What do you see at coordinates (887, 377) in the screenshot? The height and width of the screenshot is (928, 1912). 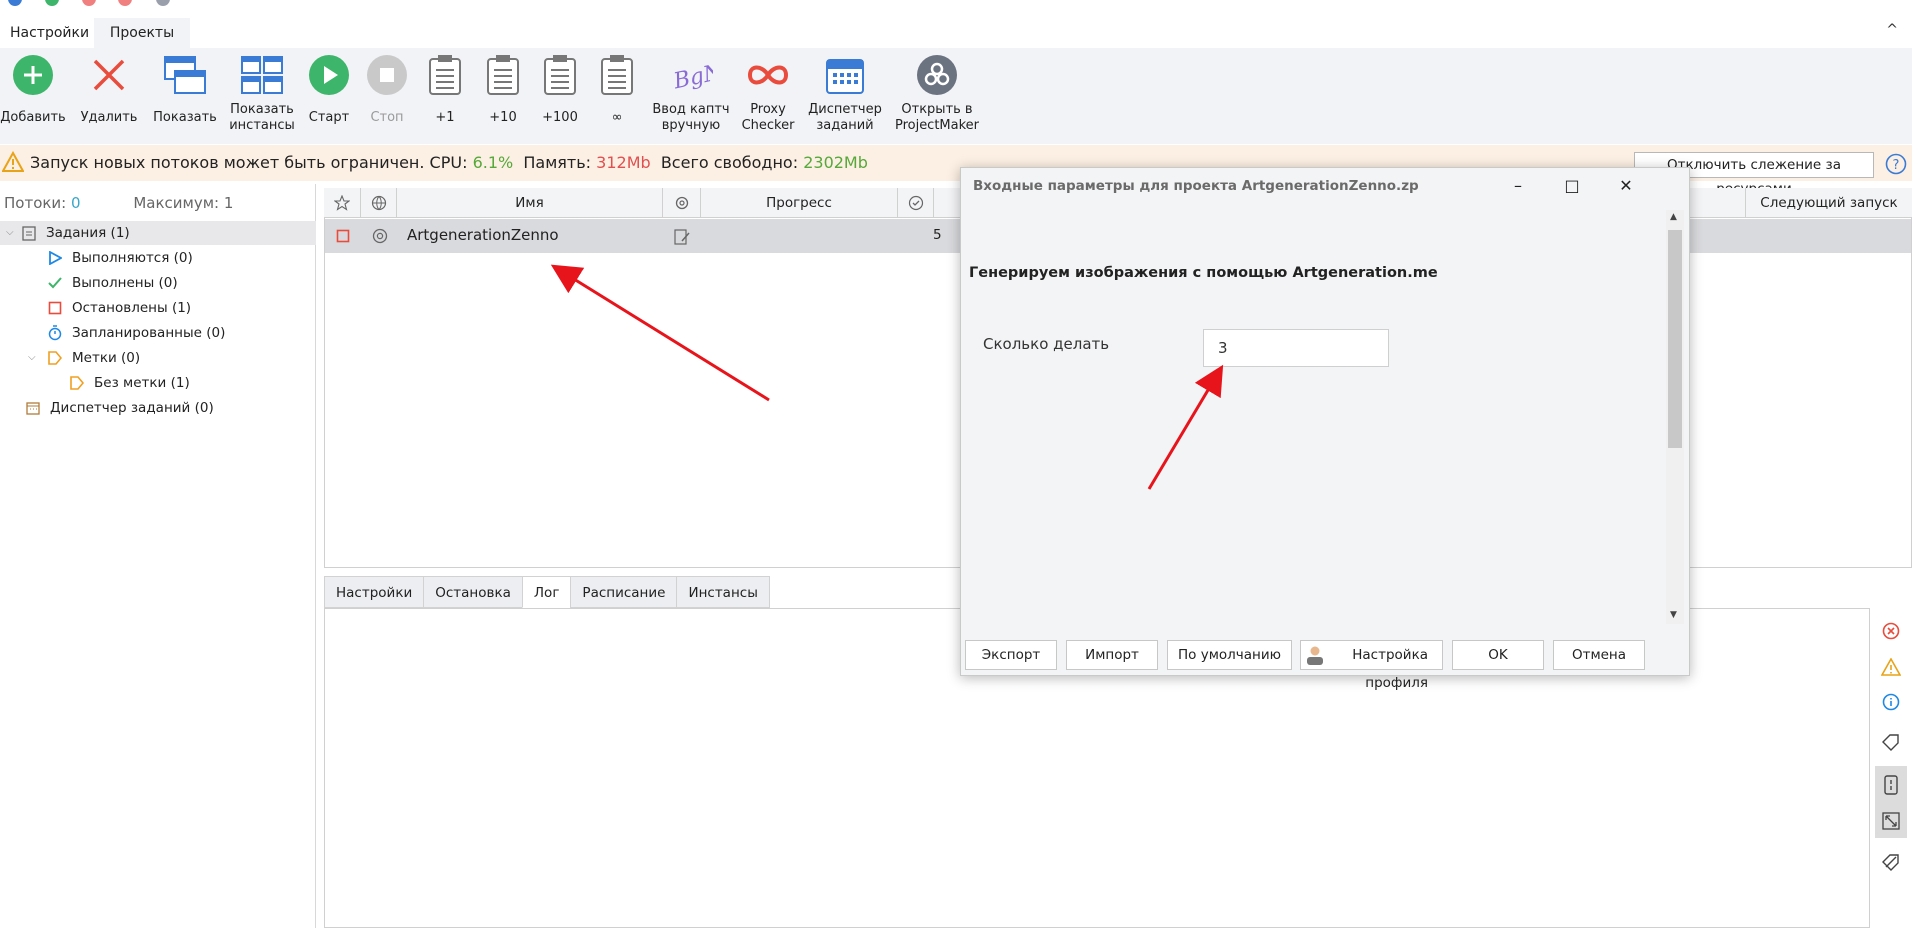 I see `annotation-arrows` at bounding box center [887, 377].